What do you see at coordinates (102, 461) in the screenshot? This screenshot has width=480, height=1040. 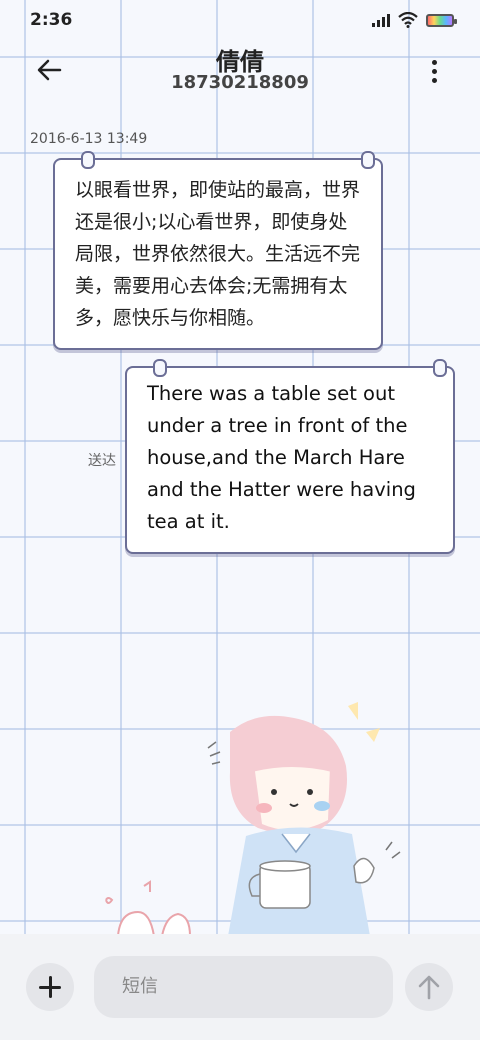 I see `delivery-status: 送达` at bounding box center [102, 461].